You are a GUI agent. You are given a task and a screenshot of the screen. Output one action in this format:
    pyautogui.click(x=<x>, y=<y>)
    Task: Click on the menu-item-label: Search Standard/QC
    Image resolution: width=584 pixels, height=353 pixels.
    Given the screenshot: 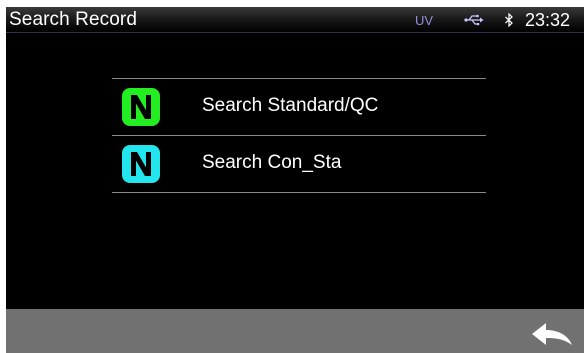 What is the action you would take?
    pyautogui.click(x=290, y=105)
    